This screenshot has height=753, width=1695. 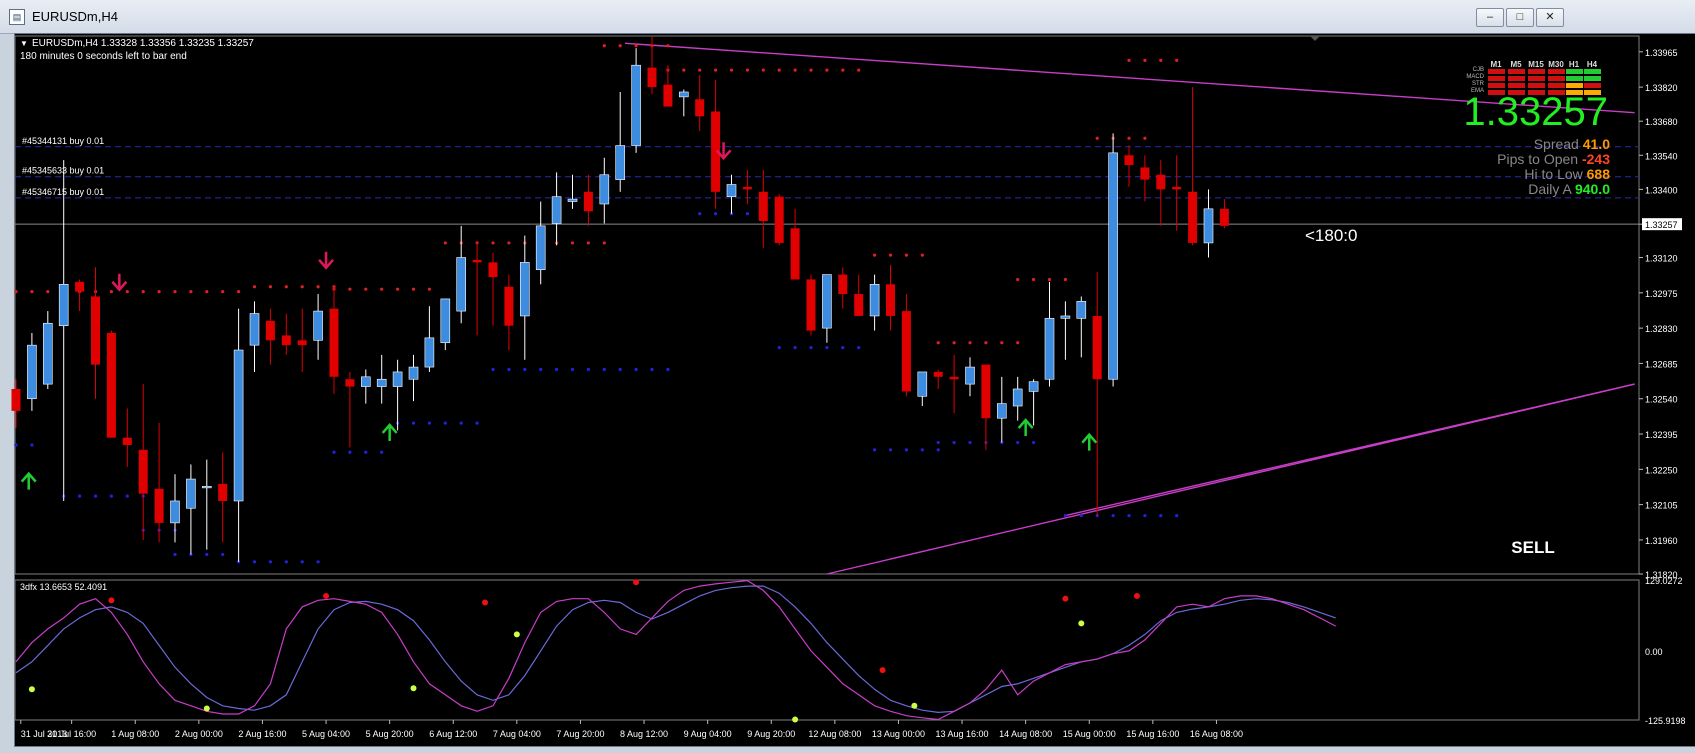 I want to click on time-tick-label: 6 Aug 12:00, so click(x=453, y=734).